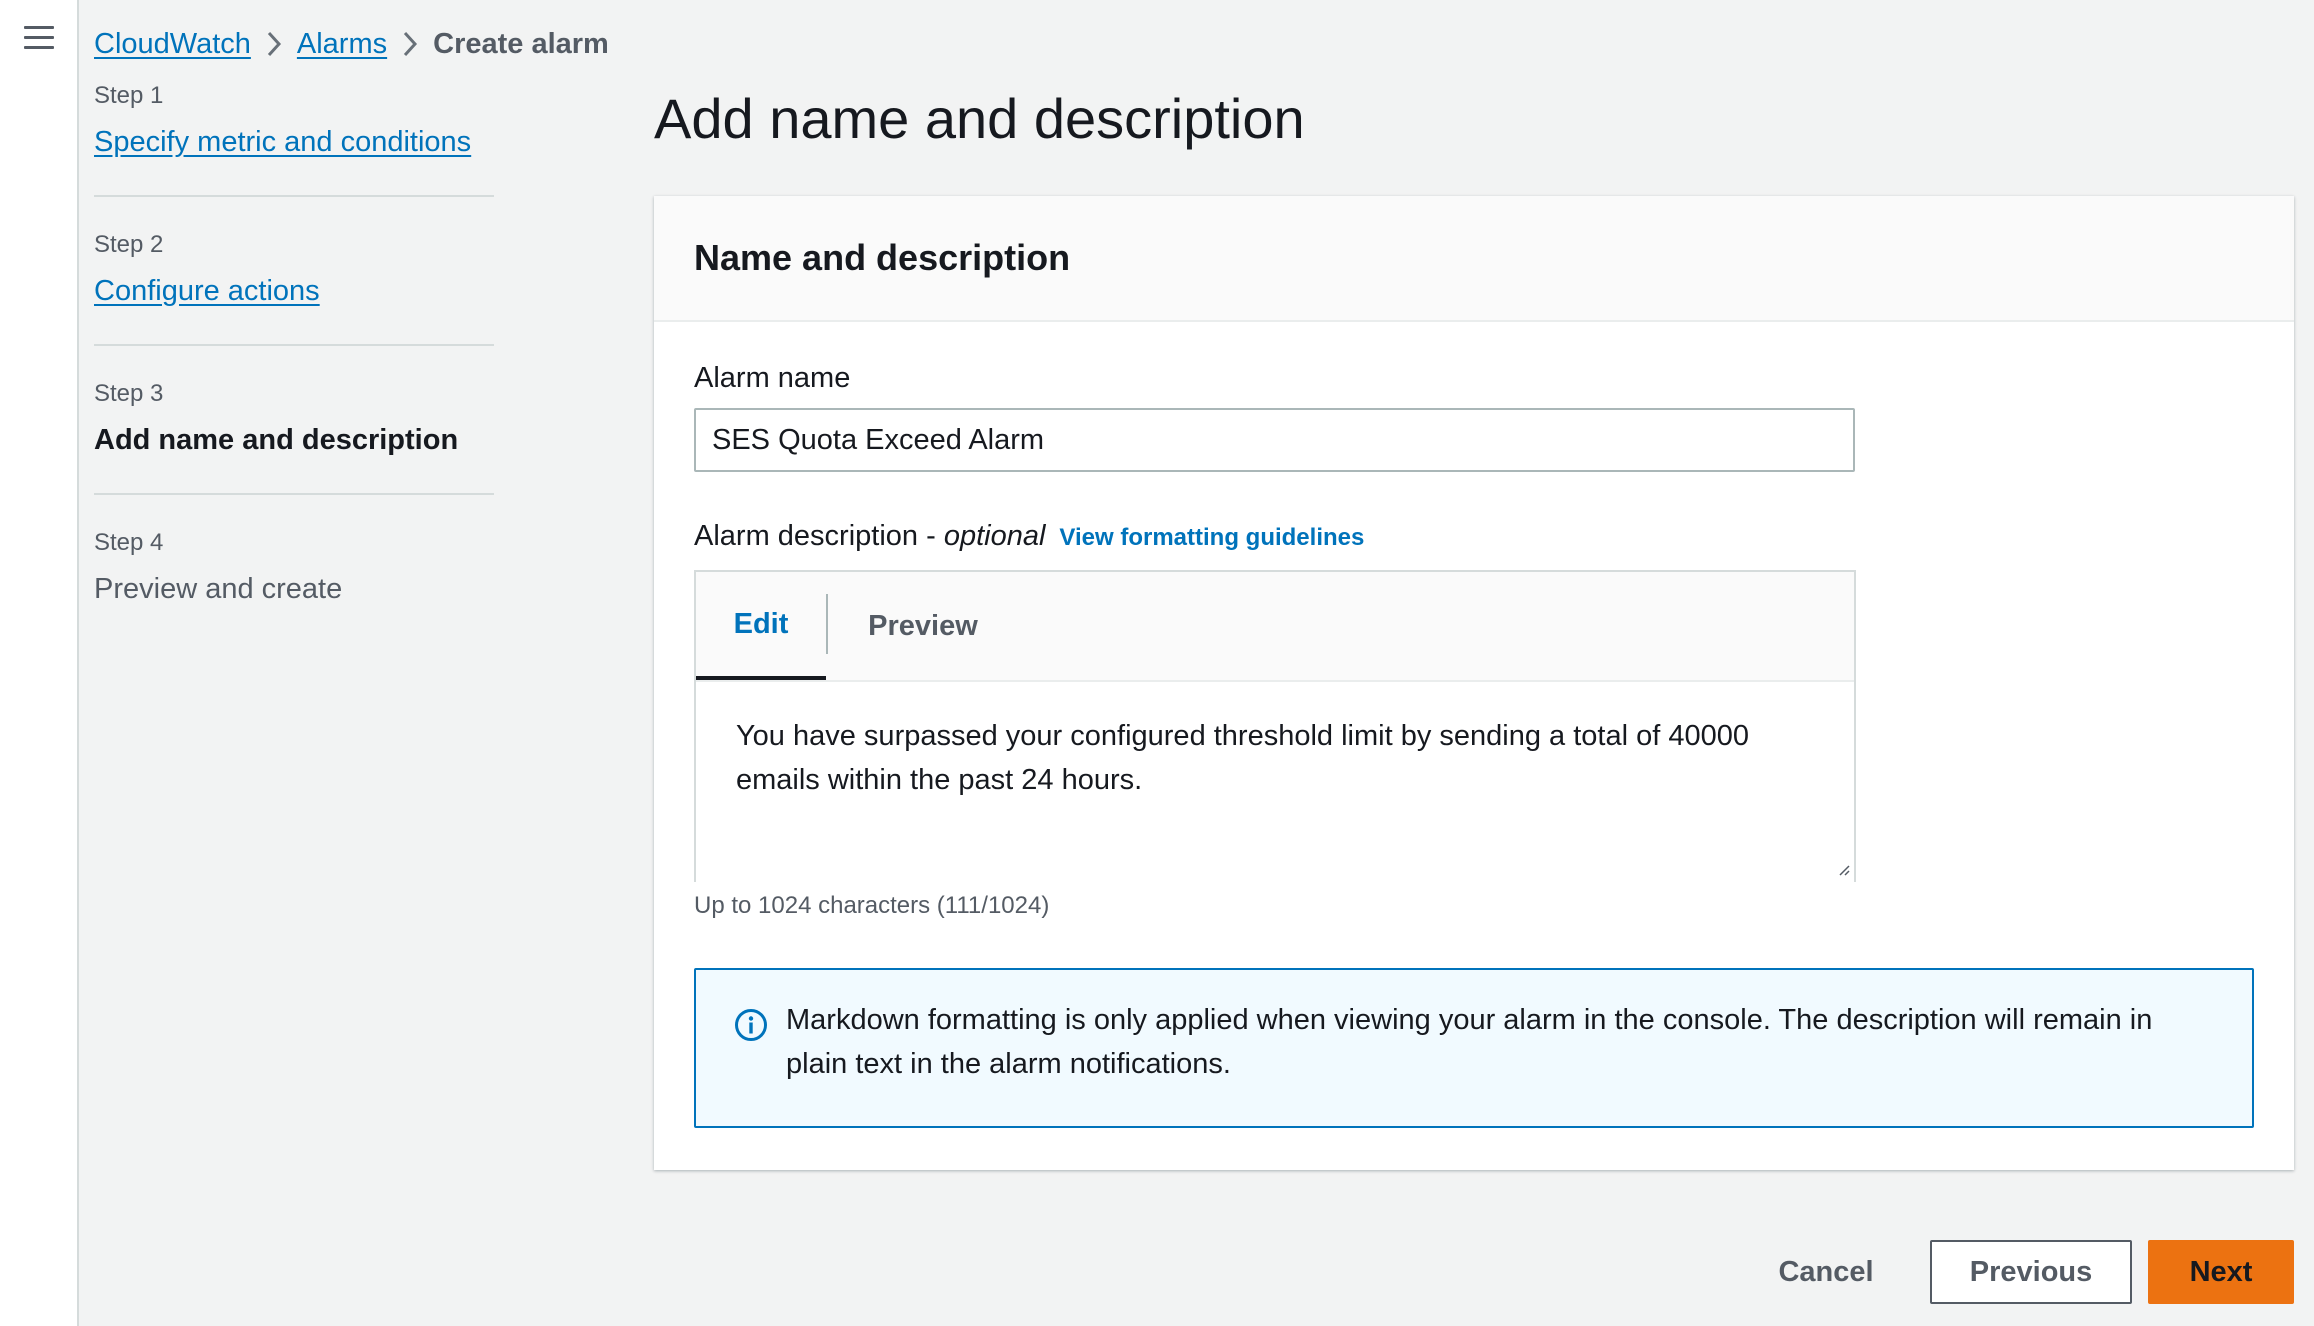 The height and width of the screenshot is (1326, 2314). I want to click on hamburger-menu-icon, so click(39, 38).